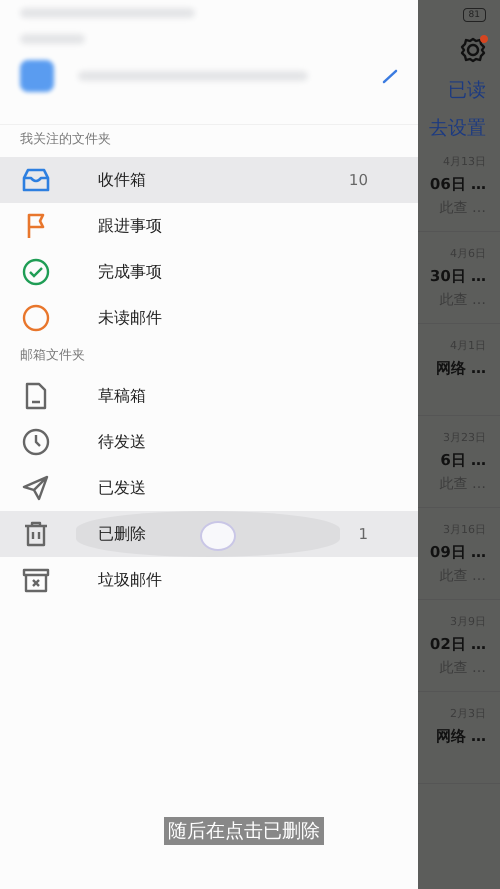 This screenshot has width=500, height=889. Describe the element at coordinates (65, 140) in the screenshot. I see `section-title: 我关注的文件夹` at that location.